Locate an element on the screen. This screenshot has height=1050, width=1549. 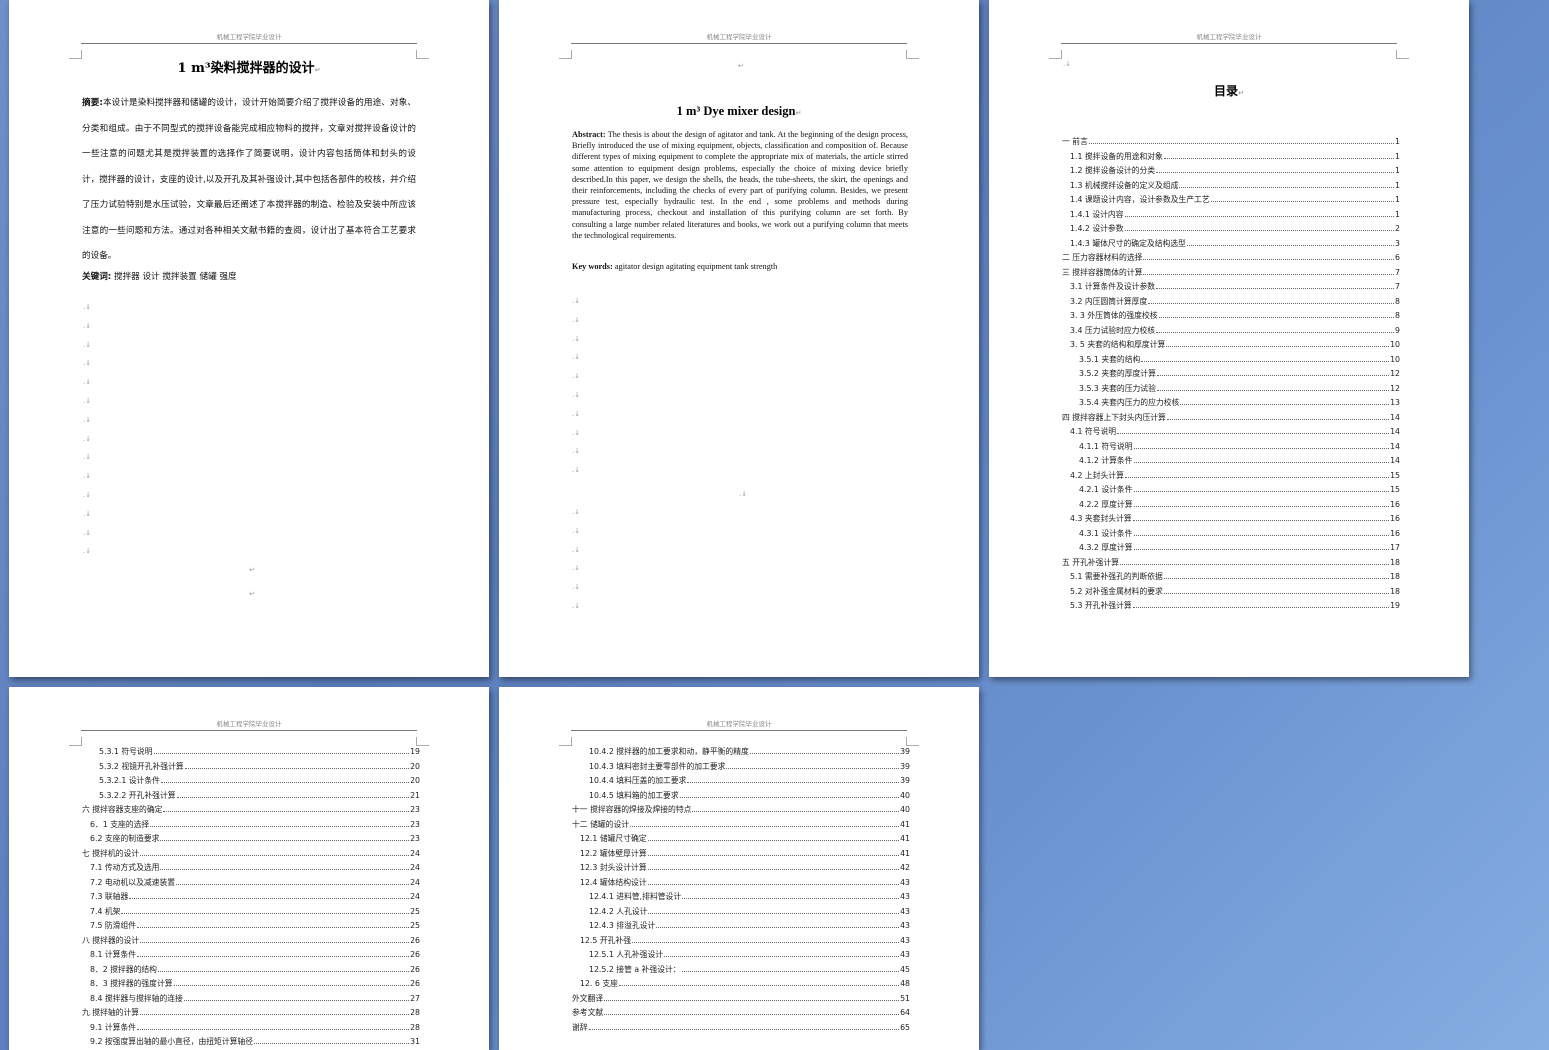
toc-entry: 1.4.1 设计内容 1 is located at coordinates (1231, 216).